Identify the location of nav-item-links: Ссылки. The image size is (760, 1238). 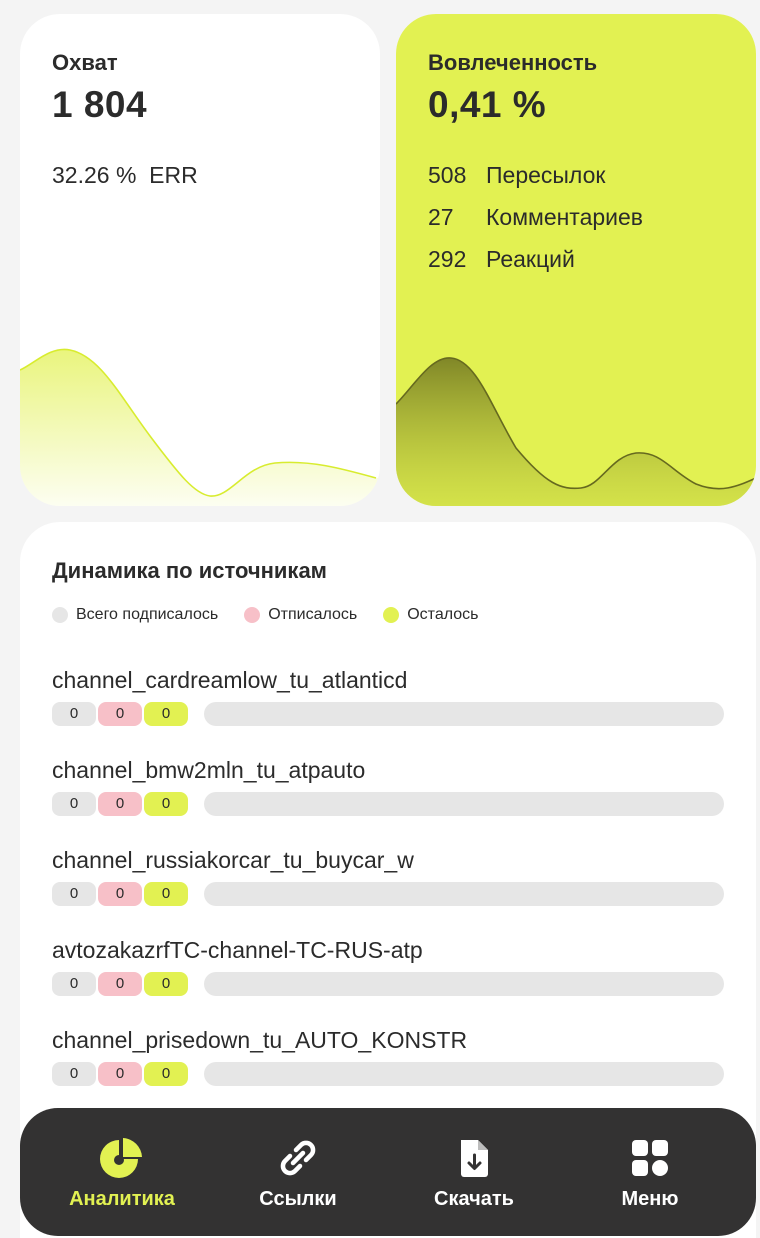
(298, 1172).